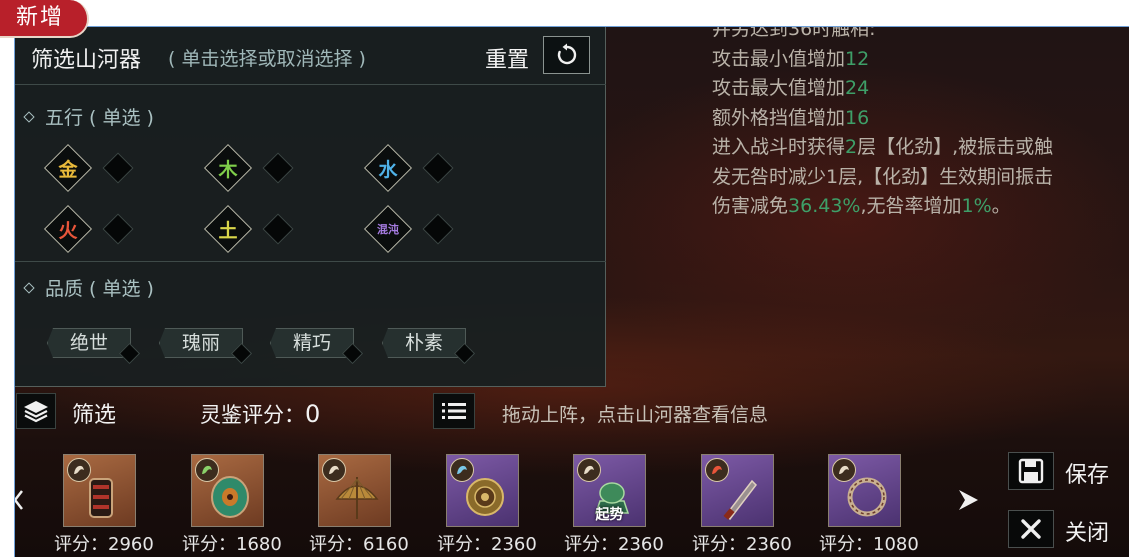  What do you see at coordinates (635, 415) in the screenshot?
I see `hint-text: 拖动上阵，点击山河器查看信息` at bounding box center [635, 415].